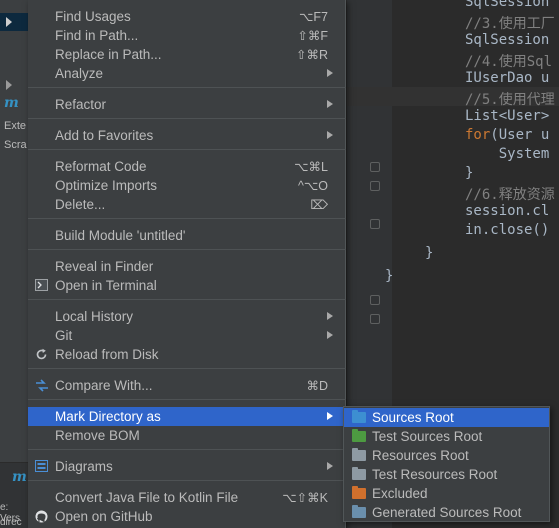 The height and width of the screenshot is (528, 559). What do you see at coordinates (81, 104) in the screenshot?
I see `menu-item-label: Refactor` at bounding box center [81, 104].